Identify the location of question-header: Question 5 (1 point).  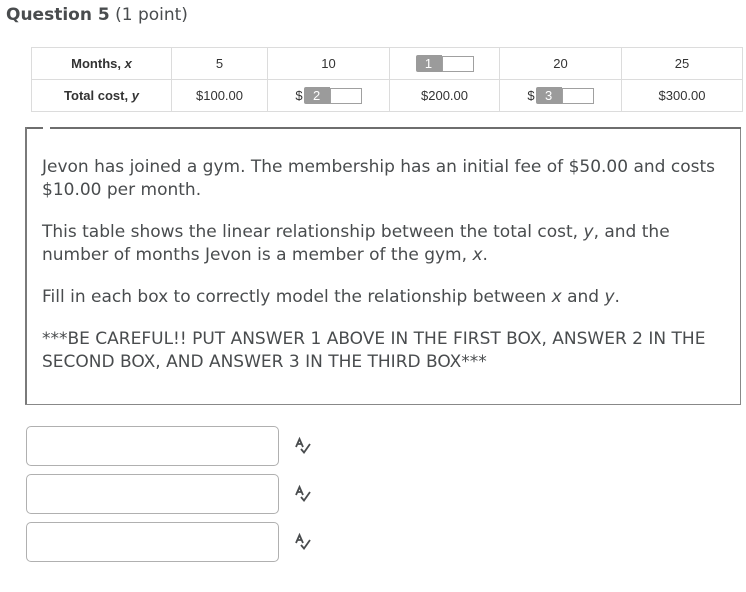
(97, 15).